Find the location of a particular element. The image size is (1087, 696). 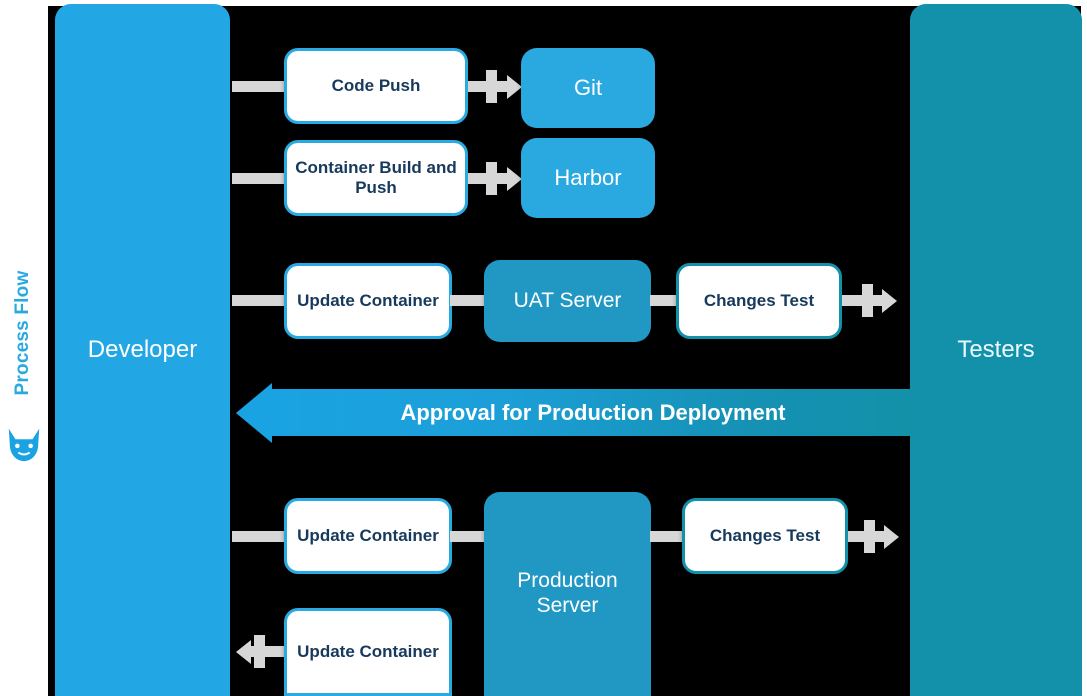

node-uat-server: UAT Server is located at coordinates (567, 301).